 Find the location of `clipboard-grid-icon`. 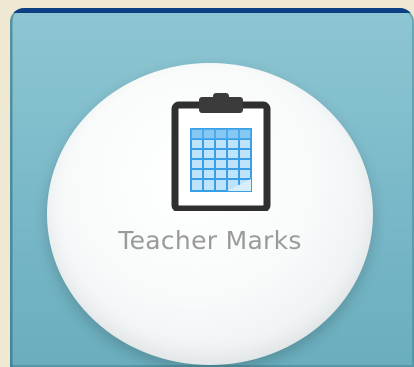

clipboard-grid-icon is located at coordinates (221, 152).